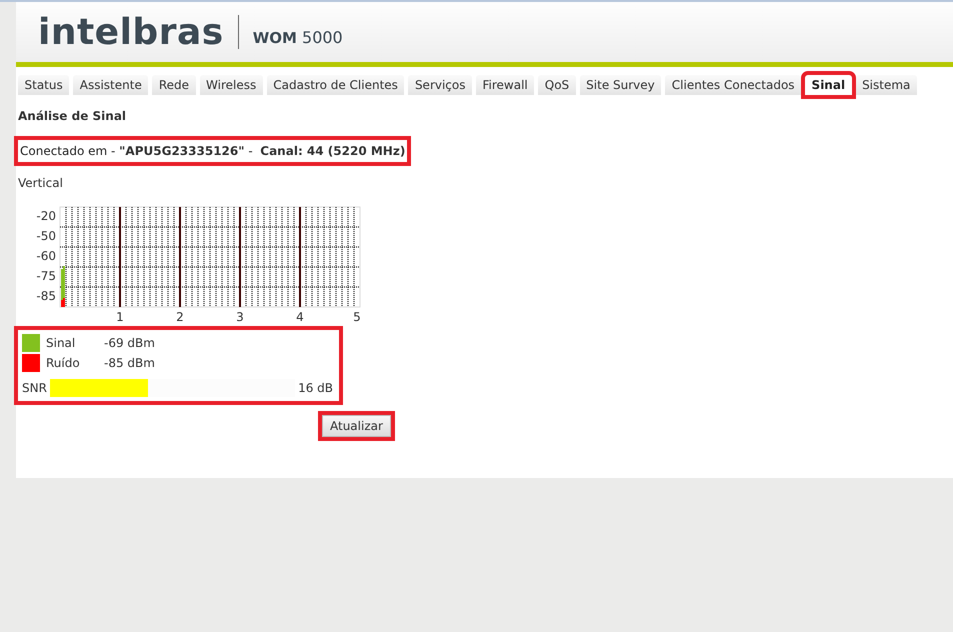  Describe the element at coordinates (63, 363) in the screenshot. I see `legend-label: Ruído` at that location.